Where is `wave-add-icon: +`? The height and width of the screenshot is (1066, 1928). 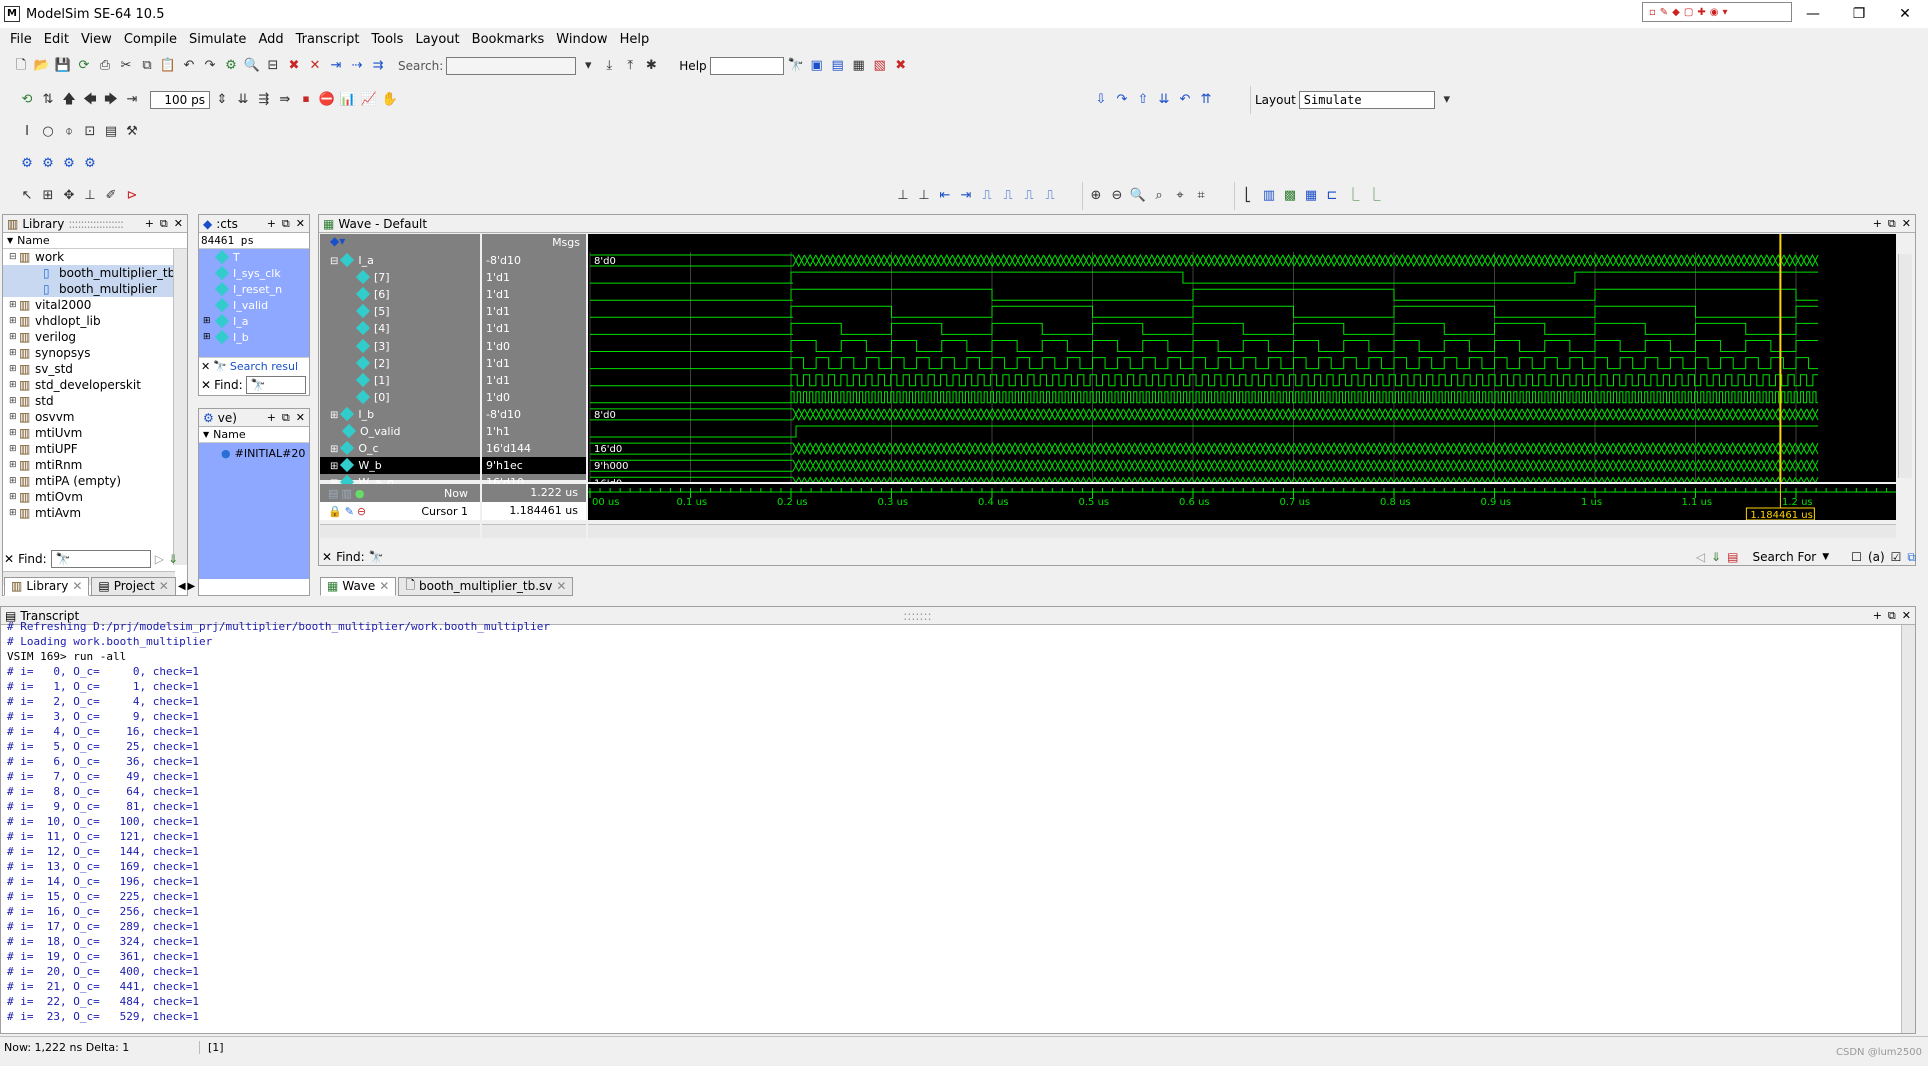 wave-add-icon: + is located at coordinates (1877, 224).